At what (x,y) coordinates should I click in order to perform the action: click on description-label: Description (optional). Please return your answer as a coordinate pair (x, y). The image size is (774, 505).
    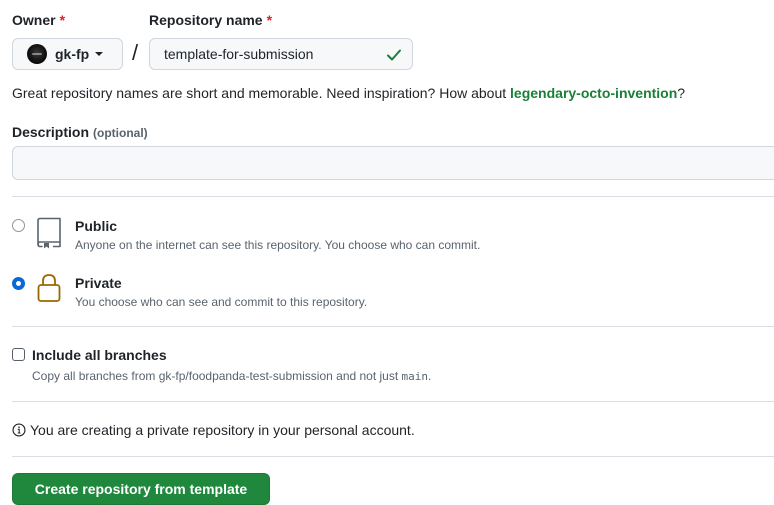
    Looking at the image, I should click on (80, 132).